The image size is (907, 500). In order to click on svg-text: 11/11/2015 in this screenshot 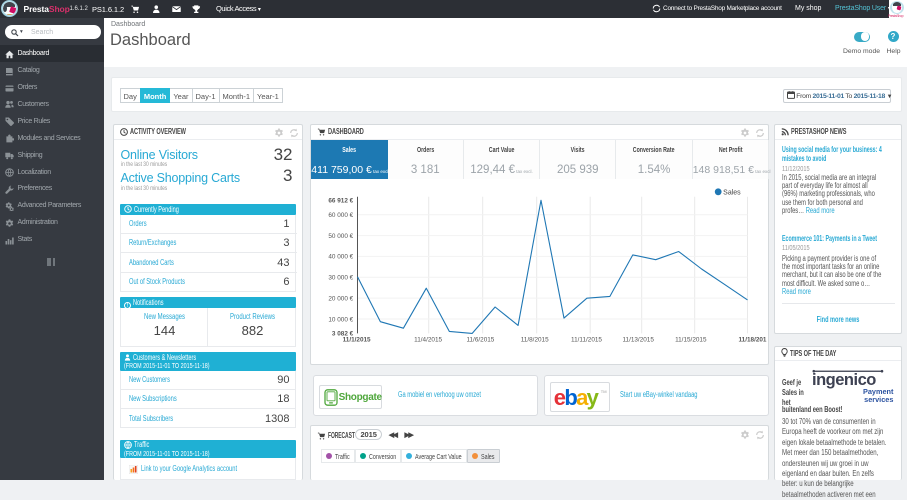, I will do `click(586, 339)`.